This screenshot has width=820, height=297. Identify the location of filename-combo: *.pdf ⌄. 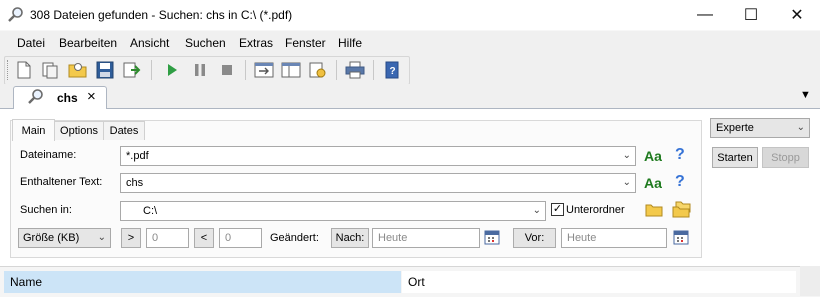
(378, 156).